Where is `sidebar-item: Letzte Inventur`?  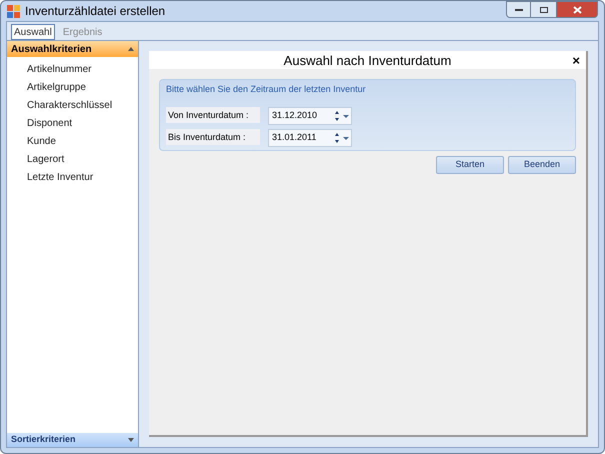 sidebar-item: Letzte Inventur is located at coordinates (72, 176).